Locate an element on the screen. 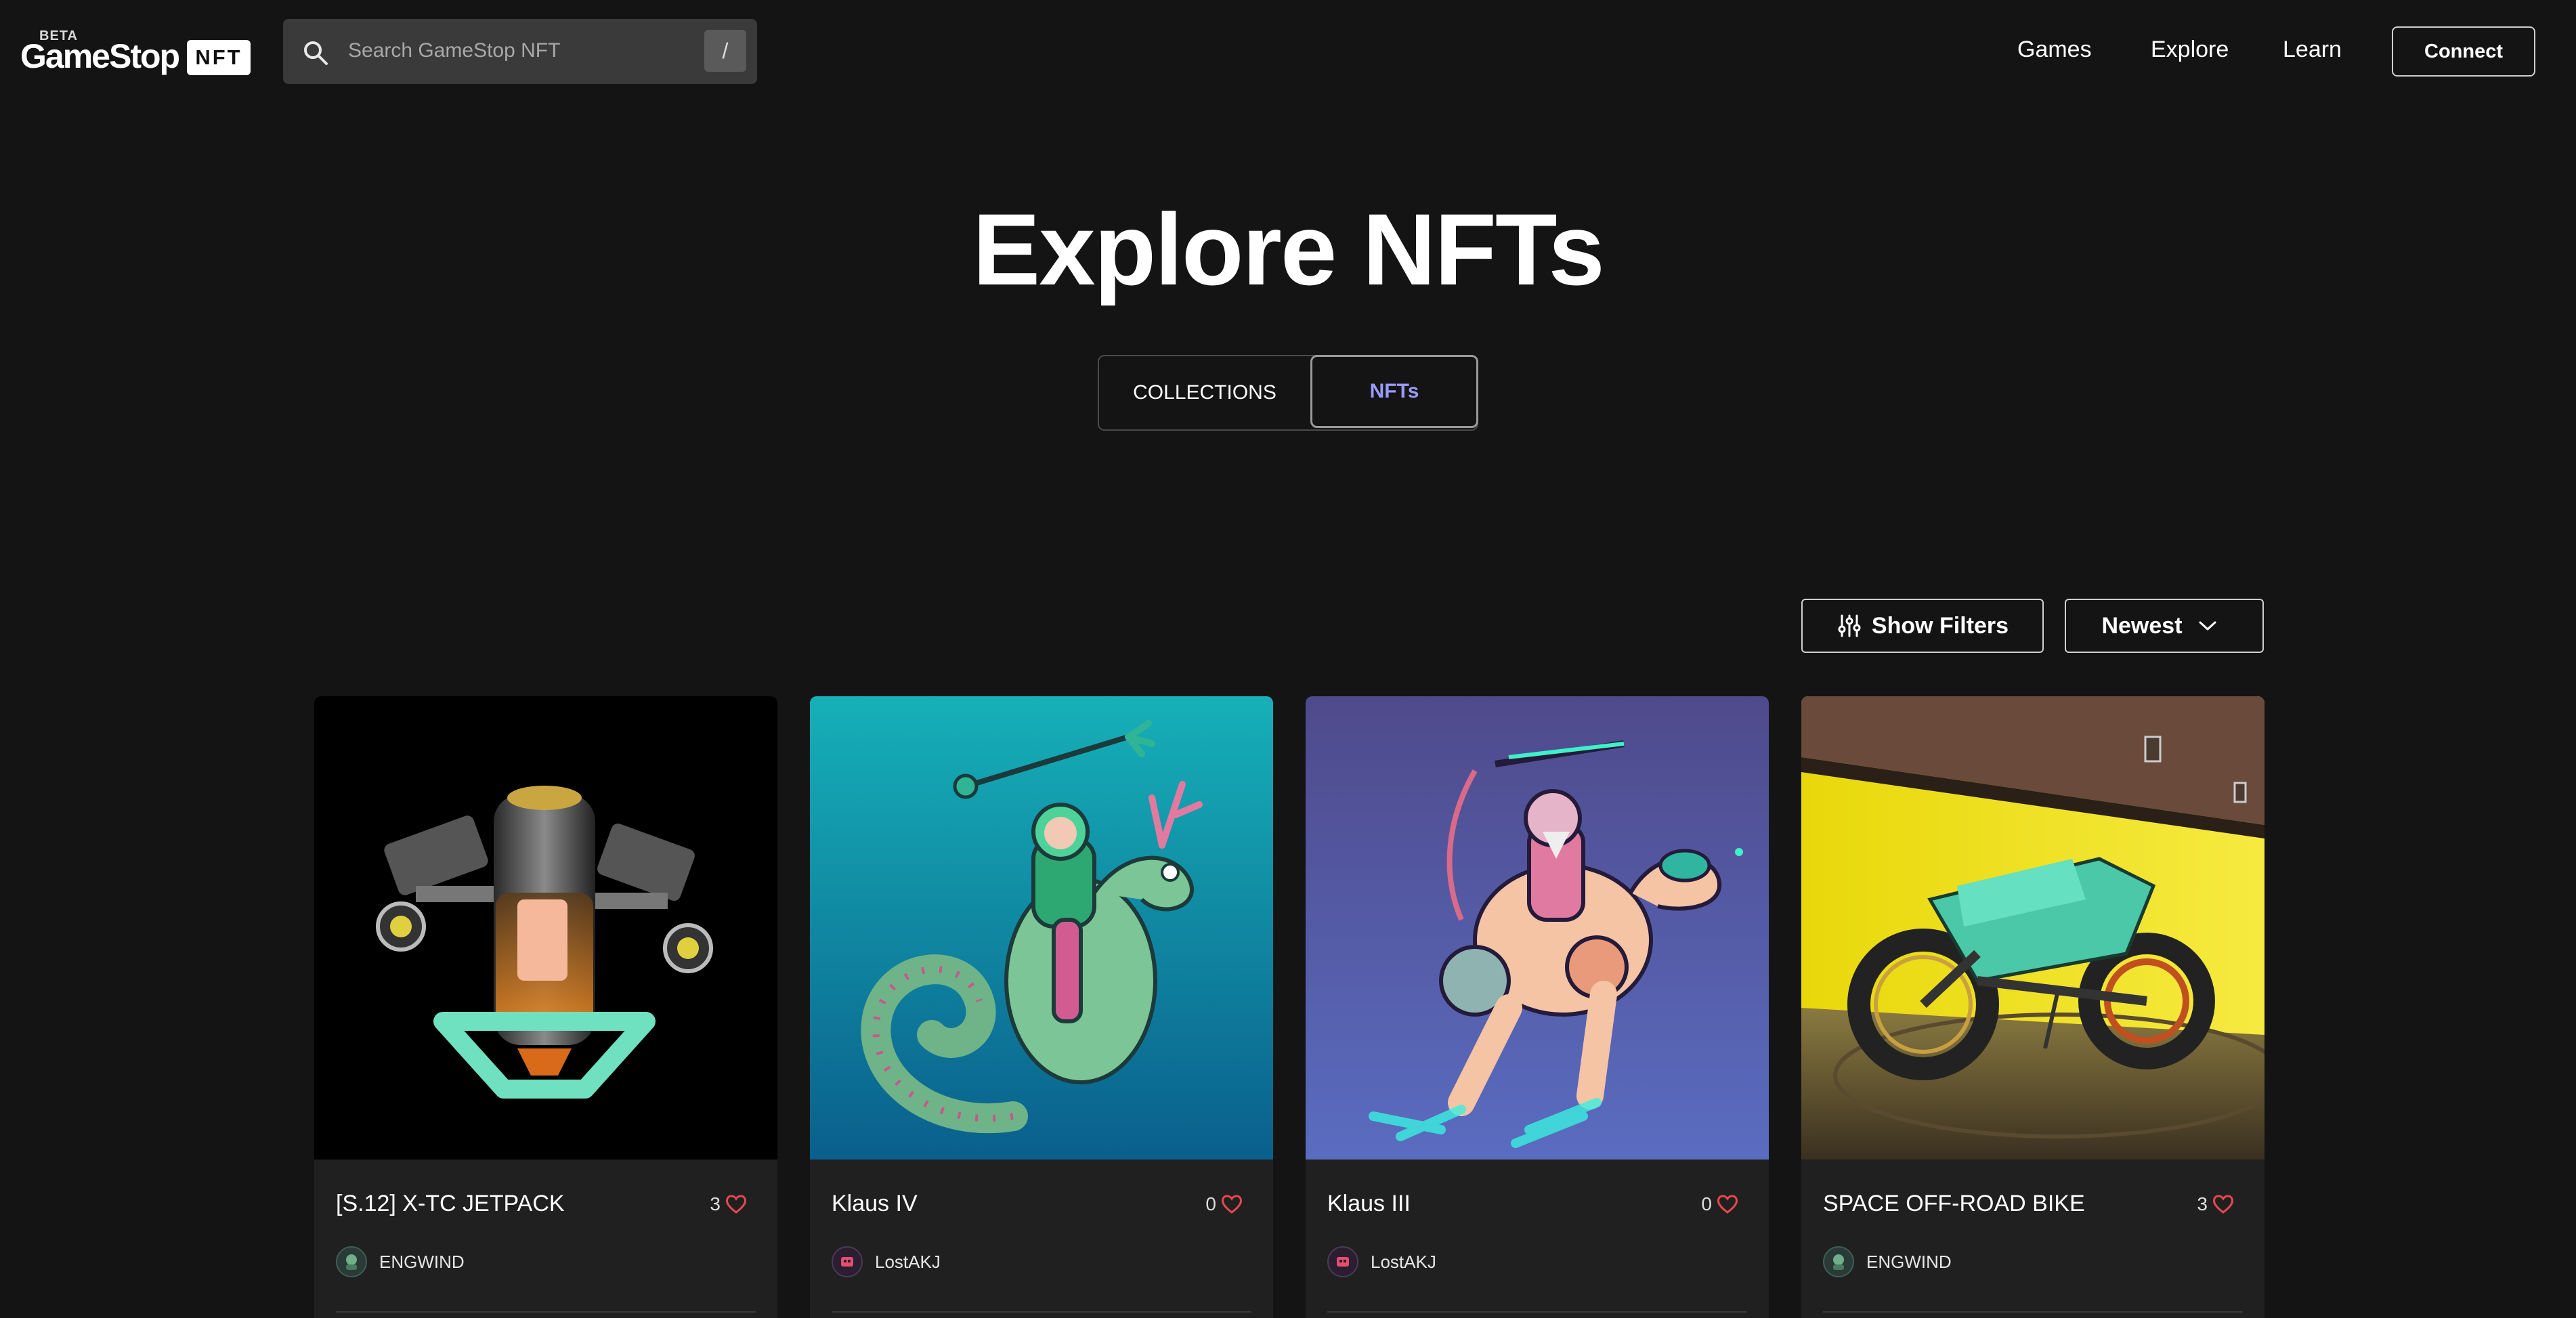  nav-learn: Learn is located at coordinates (2312, 50).